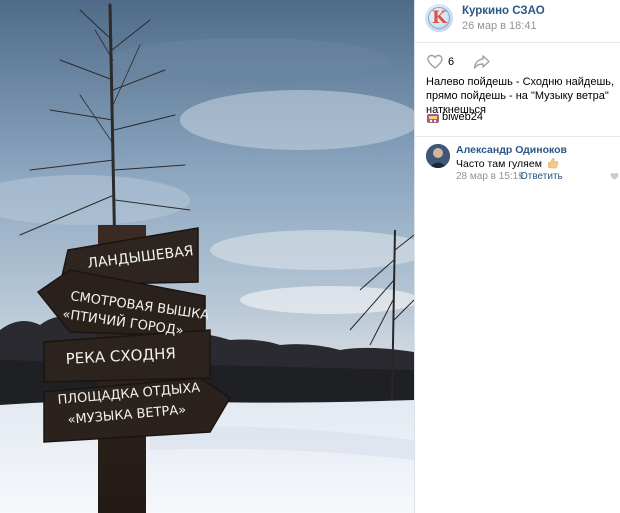 This screenshot has height=513, width=620. Describe the element at coordinates (490, 176) in the screenshot. I see `comment-date: 28 мар в 15:19` at that location.